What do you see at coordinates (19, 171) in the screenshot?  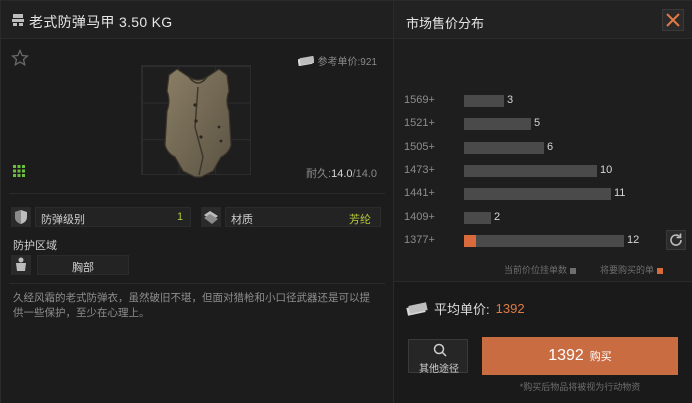 I see `slot-size-icon` at bounding box center [19, 171].